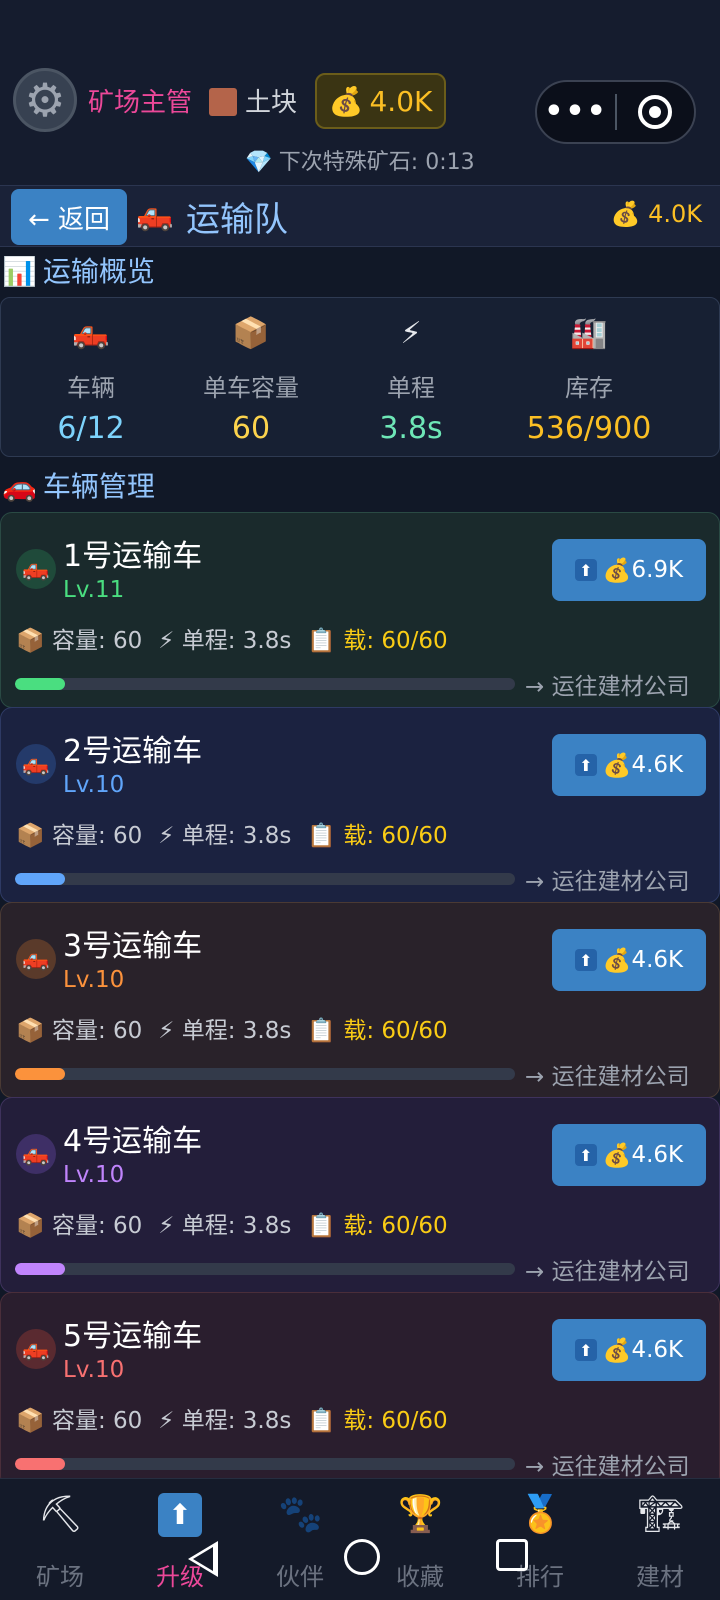 The image size is (720, 1600). Describe the element at coordinates (78, 270) in the screenshot. I see `overview-heading: 📊 运输概览` at that location.